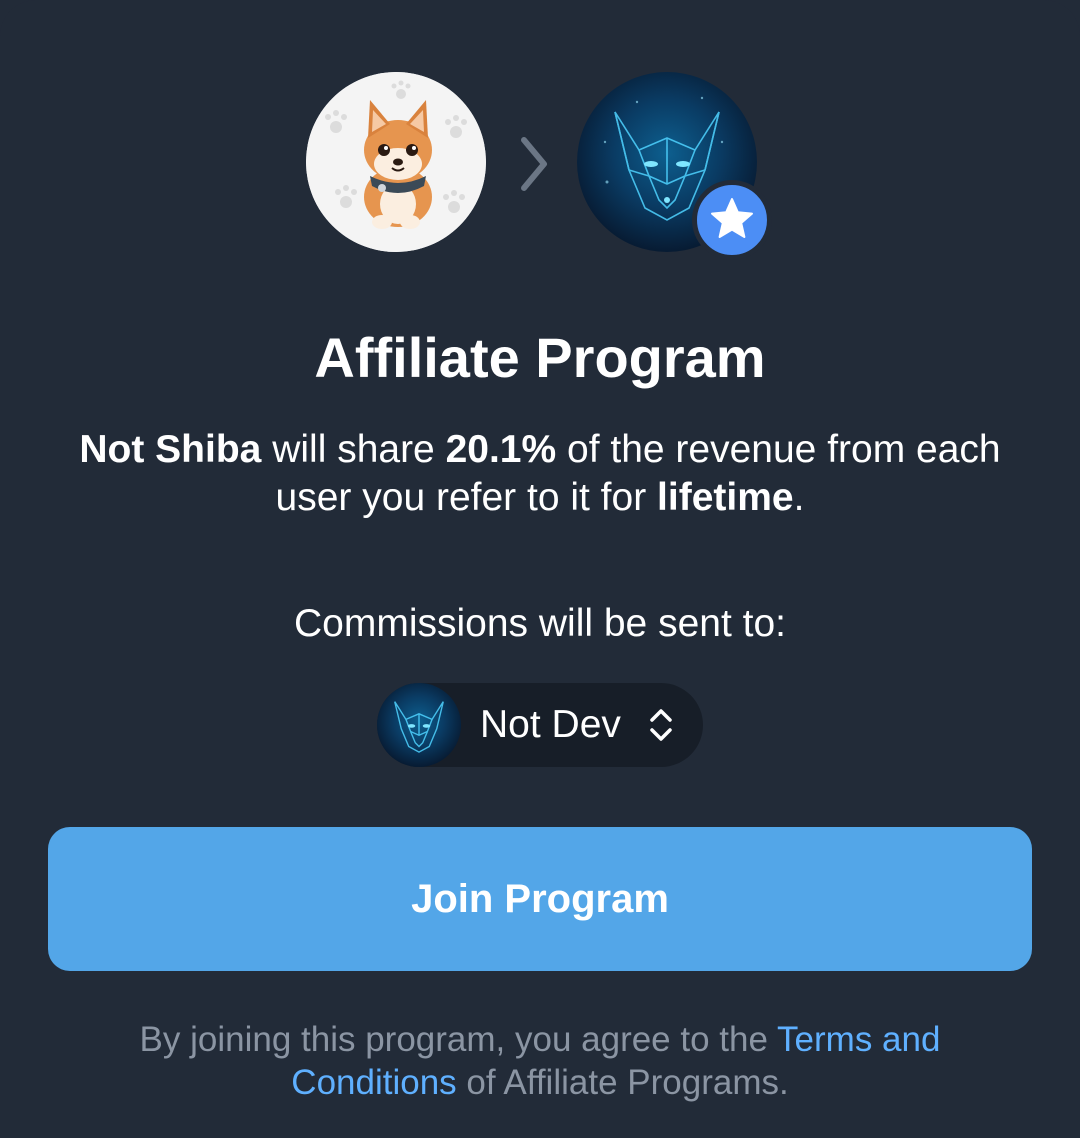  What do you see at coordinates (501, 449) in the screenshot?
I see `revenue-percent: 20.1%` at bounding box center [501, 449].